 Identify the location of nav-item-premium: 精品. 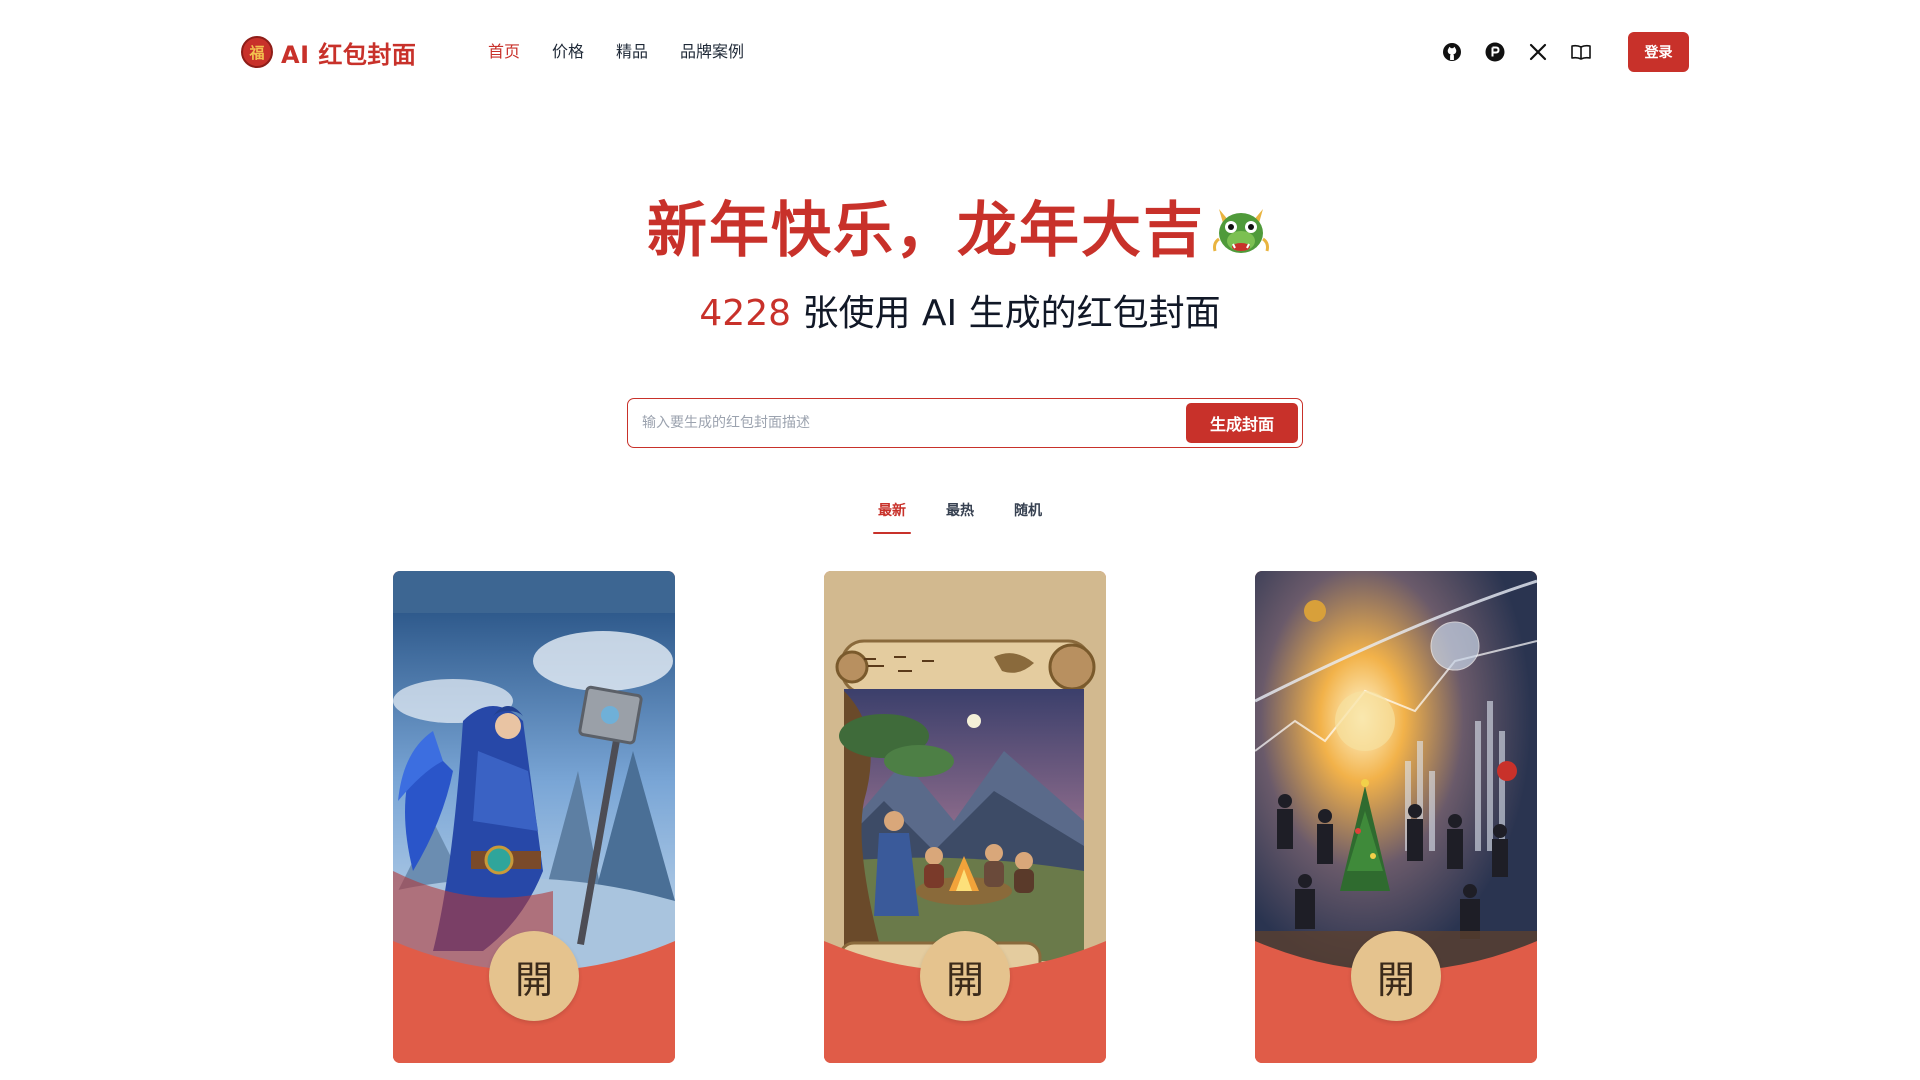
(632, 52).